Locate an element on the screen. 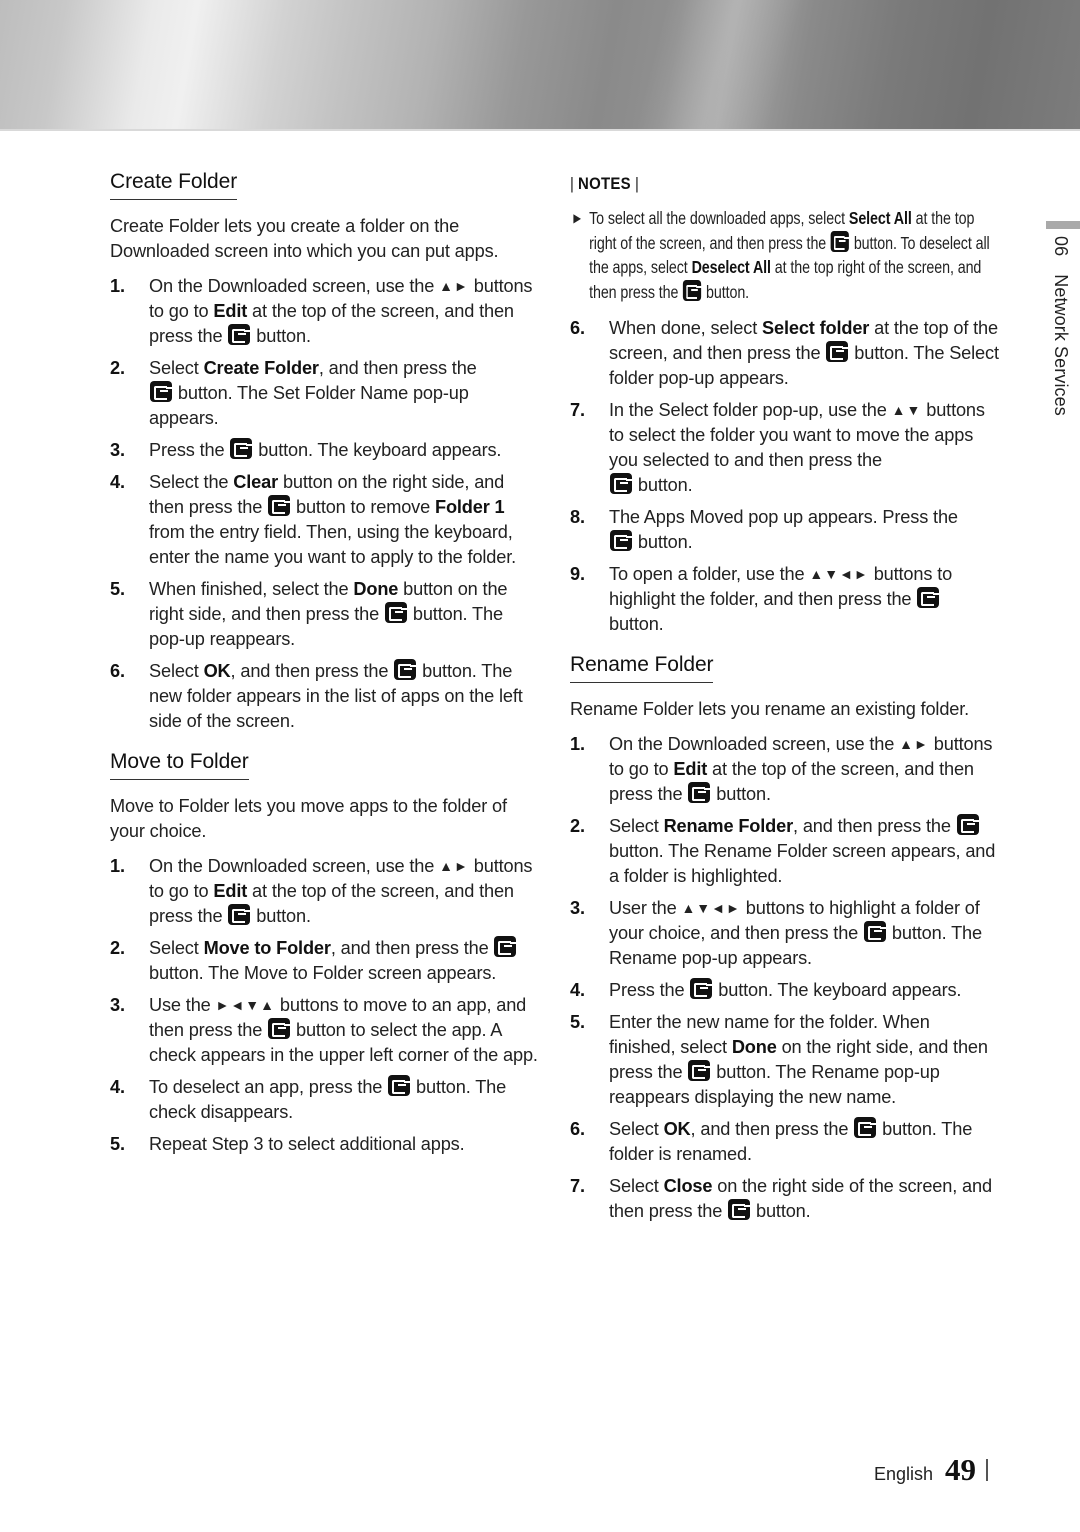 This screenshot has width=1080, height=1532. note-text: button. is located at coordinates (726, 291).